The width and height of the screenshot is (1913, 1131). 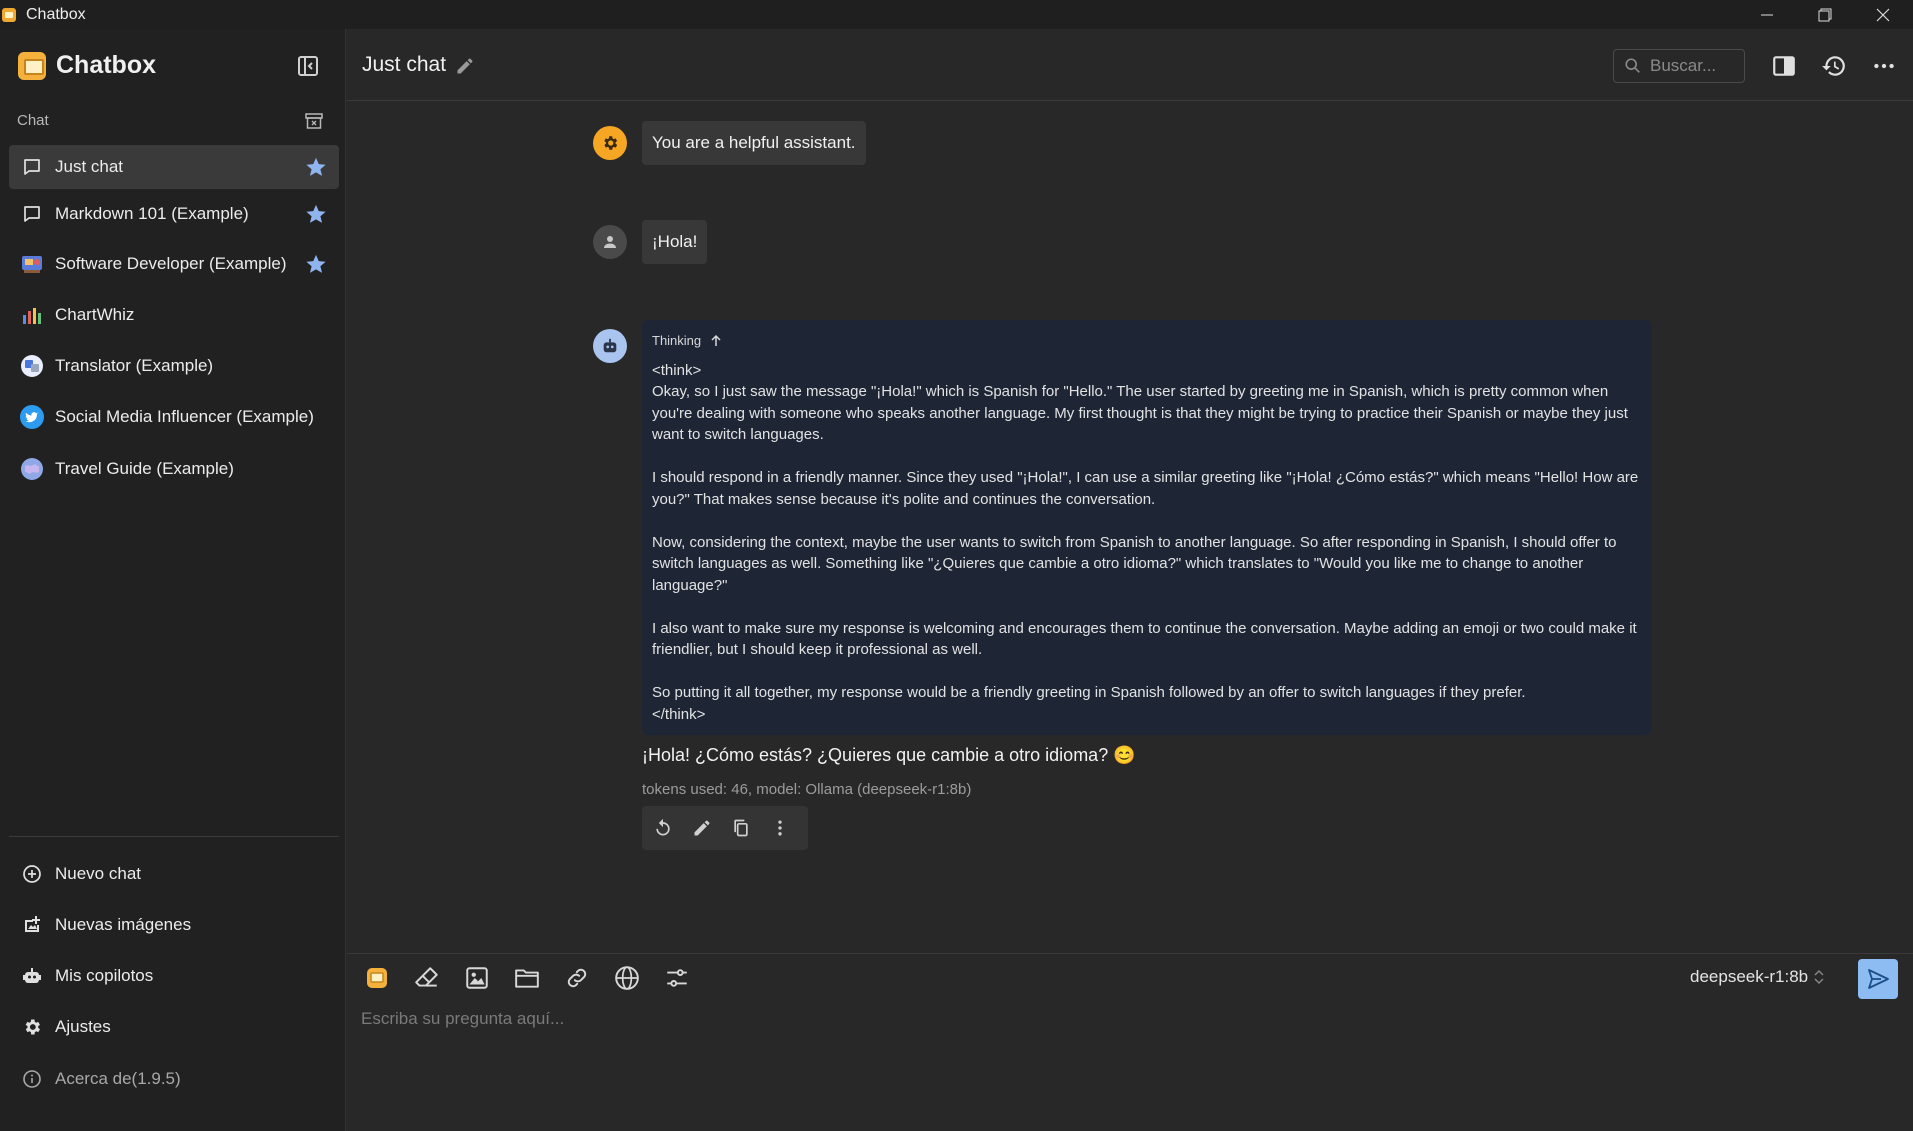 I want to click on web-browsing-button, so click(x=627, y=978).